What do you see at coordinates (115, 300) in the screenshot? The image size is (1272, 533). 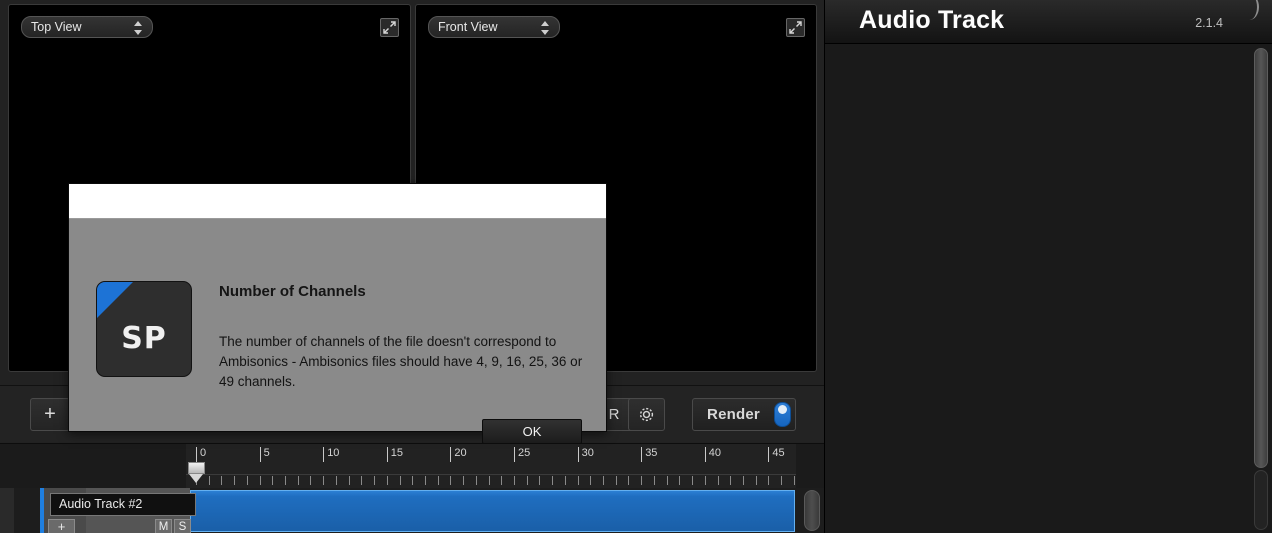 I see `icon-blue-corner` at bounding box center [115, 300].